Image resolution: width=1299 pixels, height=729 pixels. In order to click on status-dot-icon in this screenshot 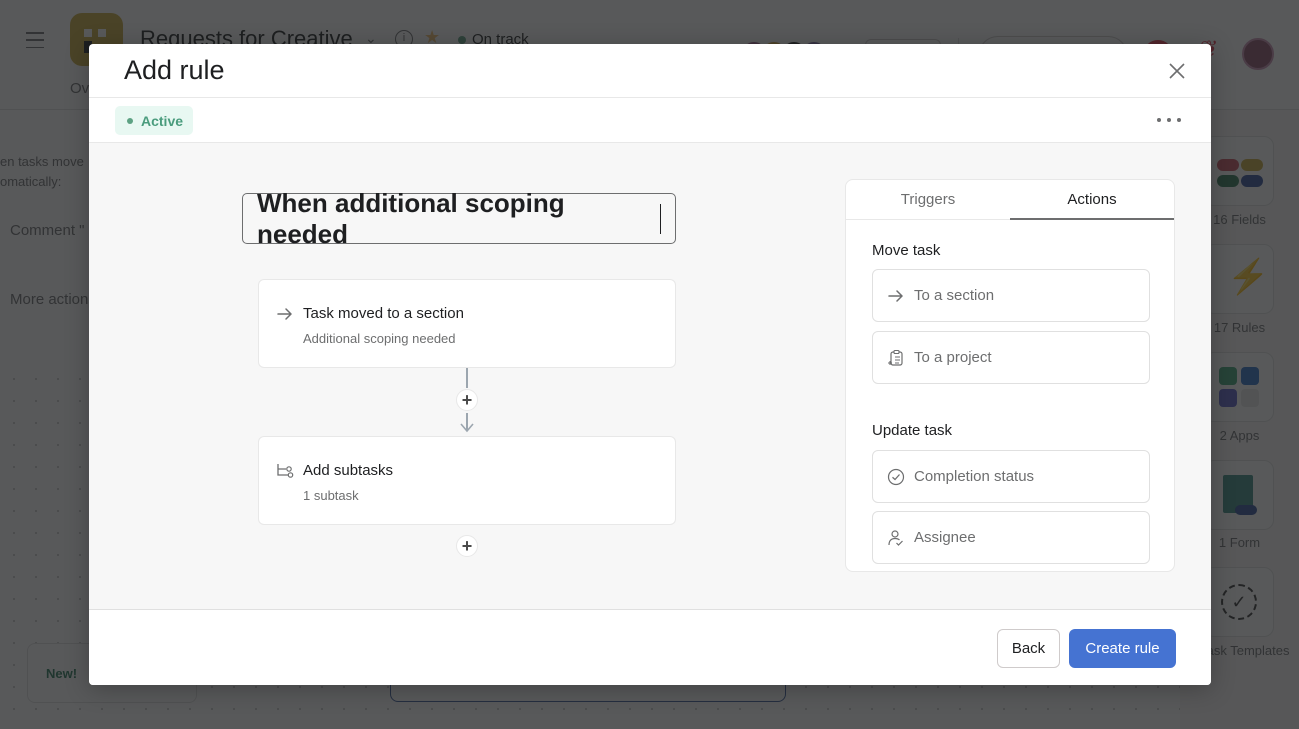, I will do `click(130, 120)`.